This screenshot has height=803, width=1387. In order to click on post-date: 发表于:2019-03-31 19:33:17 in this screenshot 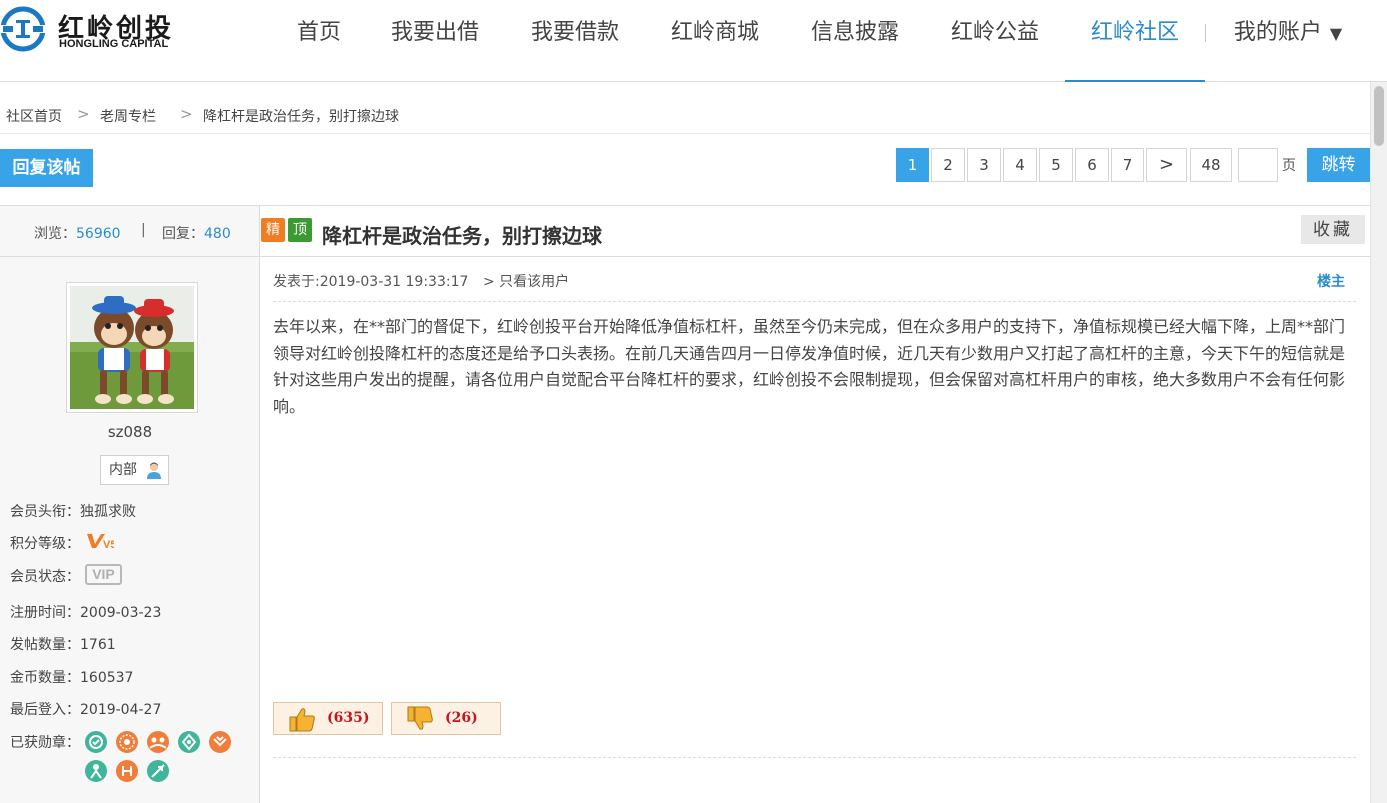, I will do `click(371, 282)`.